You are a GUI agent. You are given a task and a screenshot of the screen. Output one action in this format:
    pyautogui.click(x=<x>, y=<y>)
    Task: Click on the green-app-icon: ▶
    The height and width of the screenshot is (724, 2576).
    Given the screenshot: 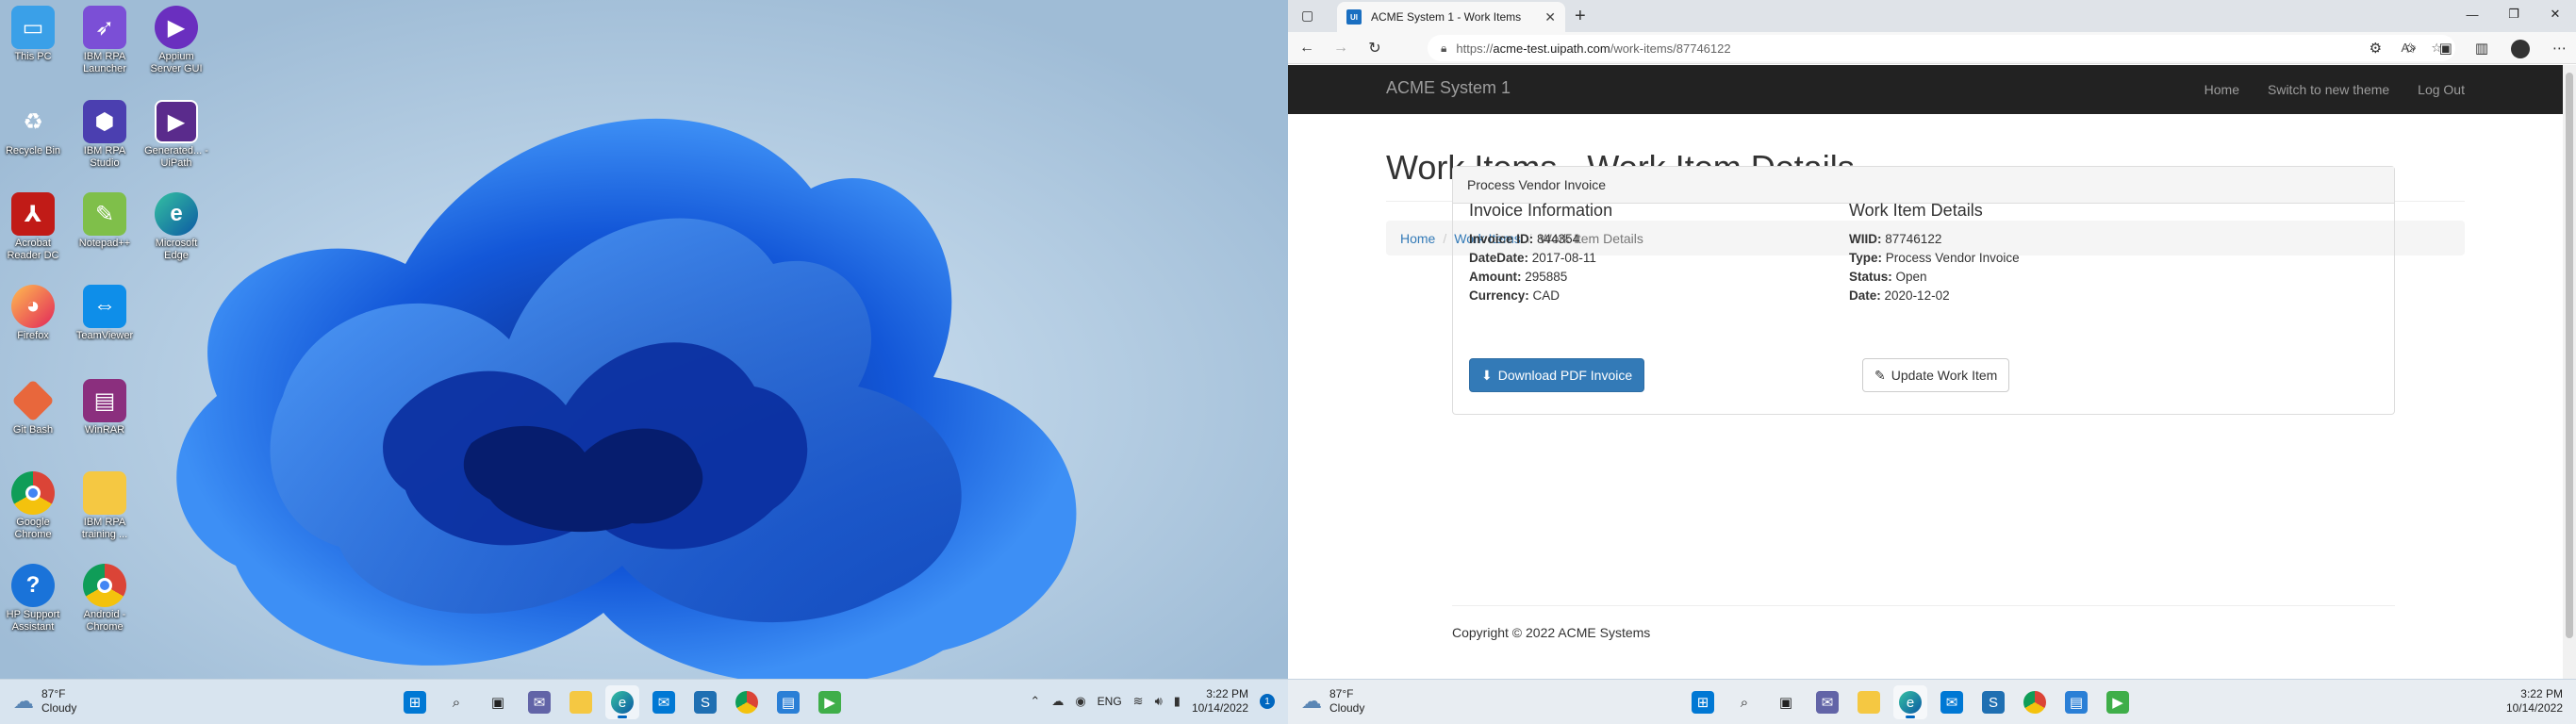 What is the action you would take?
    pyautogui.click(x=829, y=702)
    